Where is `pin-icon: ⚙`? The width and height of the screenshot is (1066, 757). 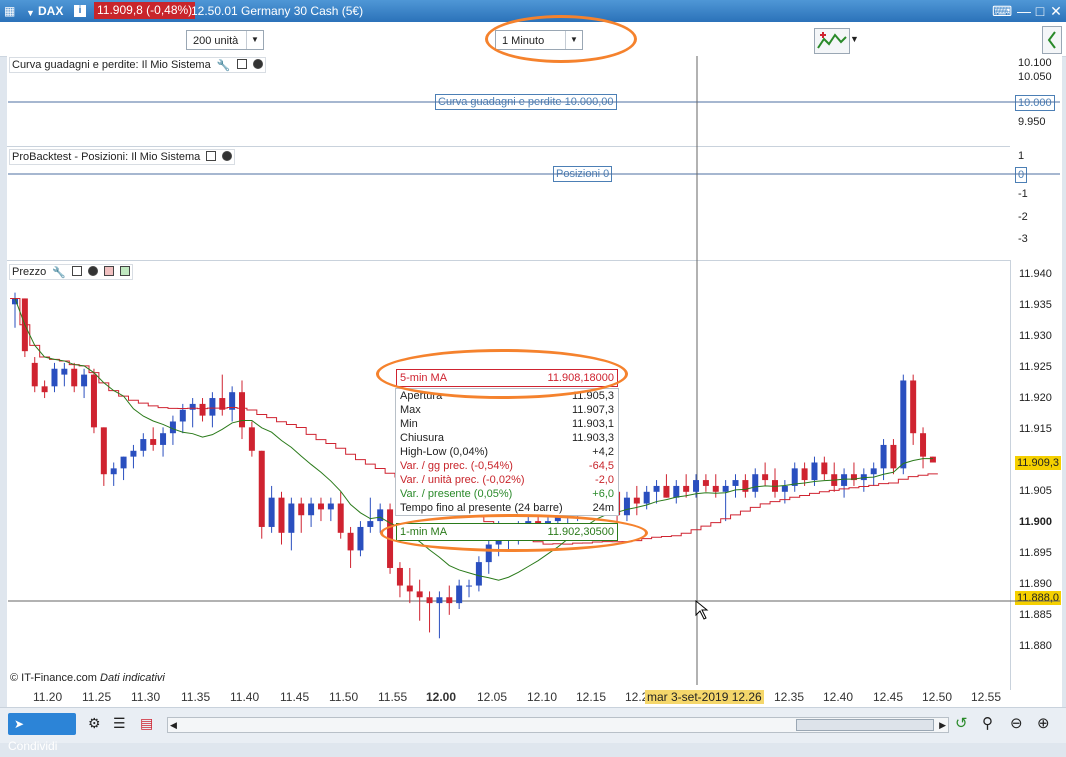 pin-icon: ⚙ is located at coordinates (94, 723).